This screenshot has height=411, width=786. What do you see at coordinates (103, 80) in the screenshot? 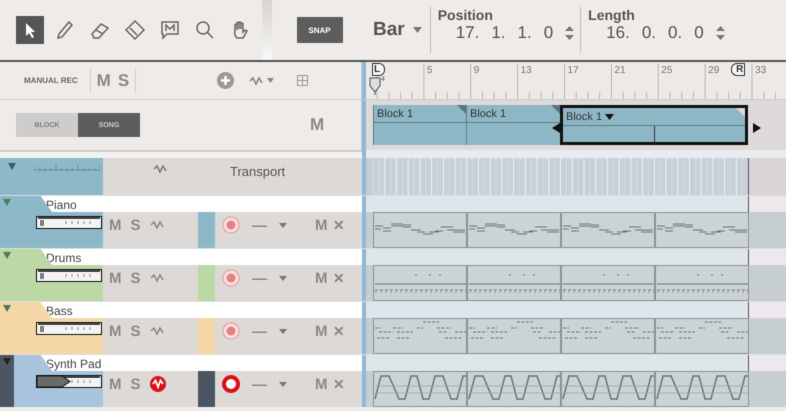
I see `mute-all-toggle: M` at bounding box center [103, 80].